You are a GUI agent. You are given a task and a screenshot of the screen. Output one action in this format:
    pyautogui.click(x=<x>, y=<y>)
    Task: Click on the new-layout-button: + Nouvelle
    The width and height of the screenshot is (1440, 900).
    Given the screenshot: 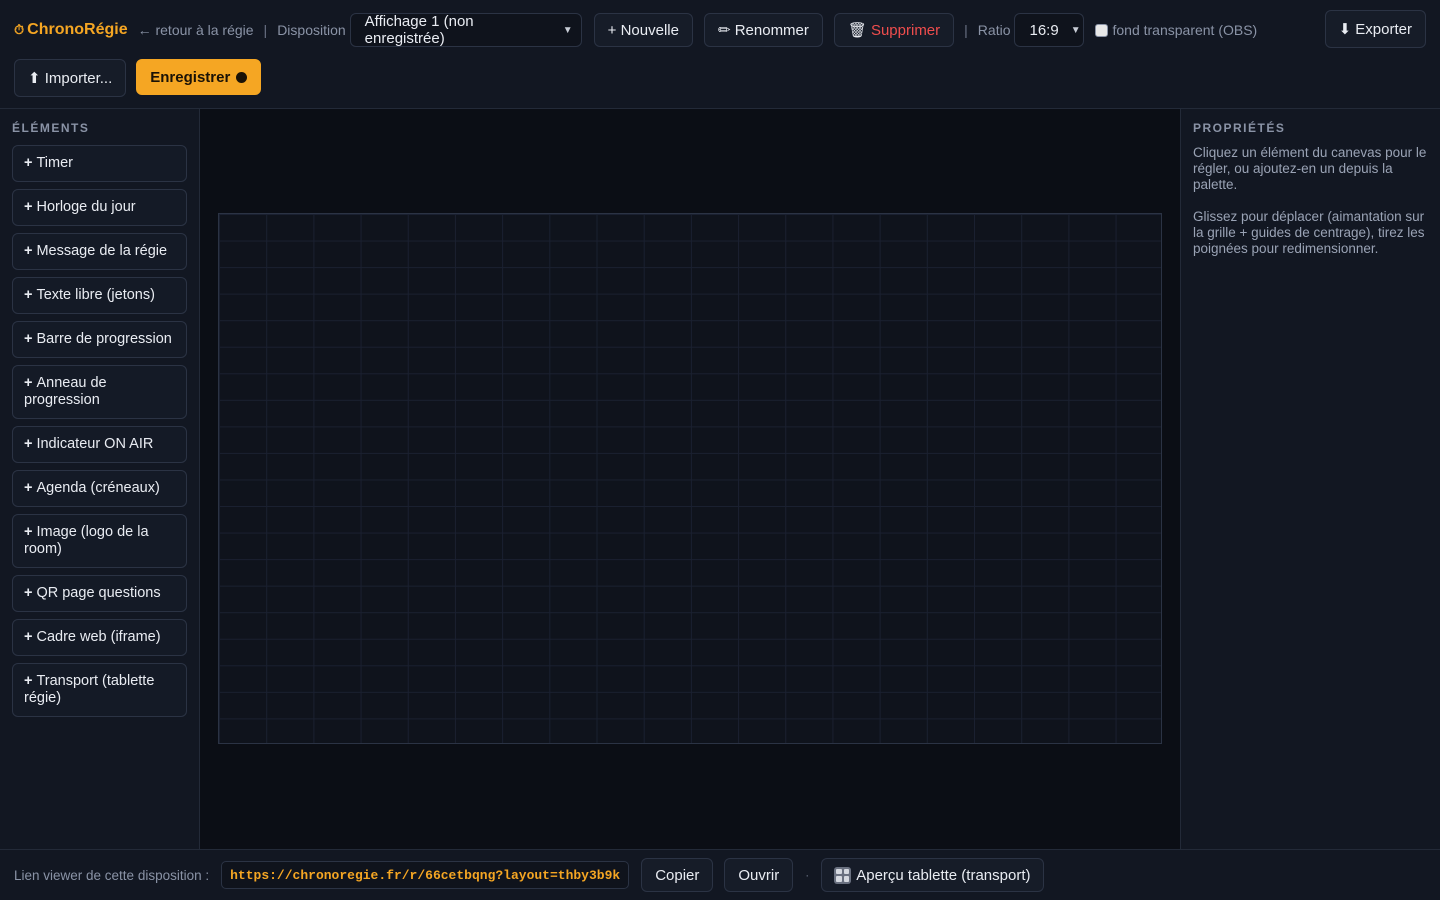 What is the action you would take?
    pyautogui.click(x=643, y=30)
    